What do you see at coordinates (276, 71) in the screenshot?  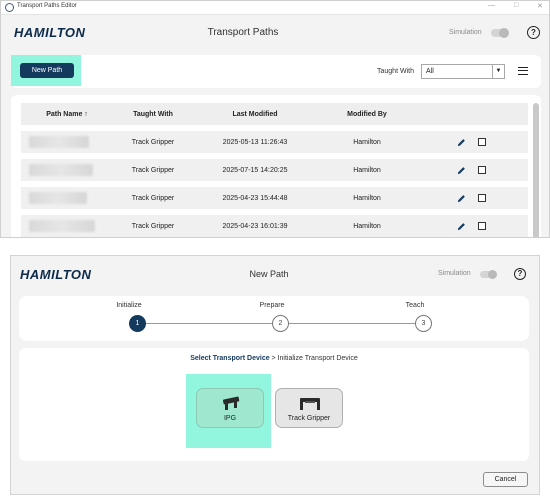 I see `toolbar: New Path Taught With All ▼` at bounding box center [276, 71].